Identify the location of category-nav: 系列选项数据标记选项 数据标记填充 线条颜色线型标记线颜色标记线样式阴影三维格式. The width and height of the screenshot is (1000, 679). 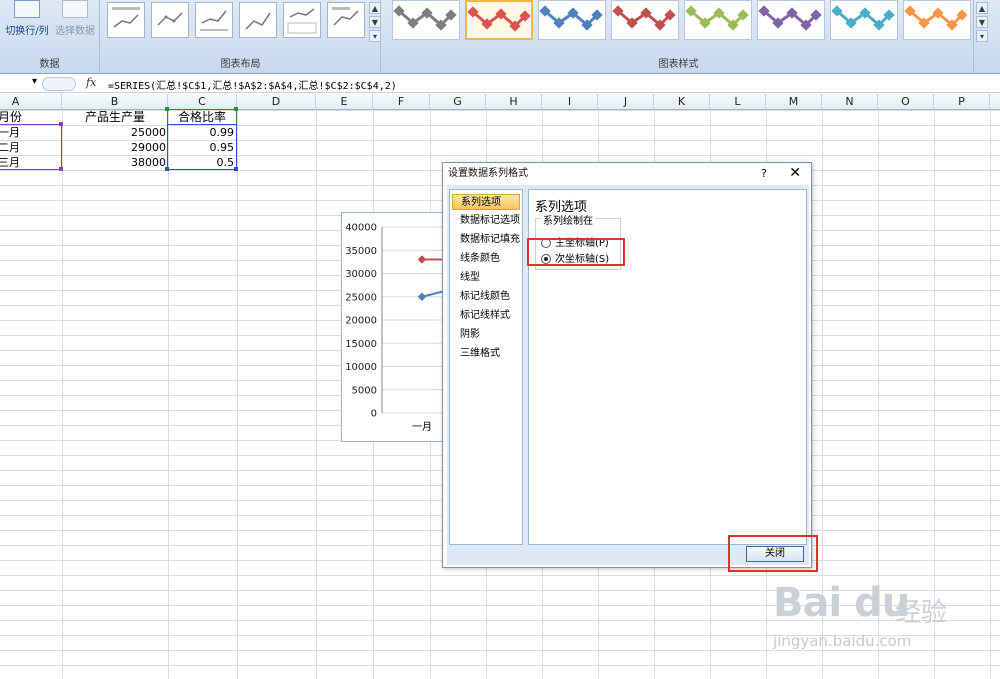
(486, 367).